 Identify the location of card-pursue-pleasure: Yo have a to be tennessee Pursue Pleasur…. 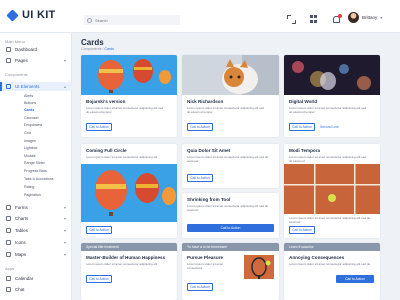
(230, 271).